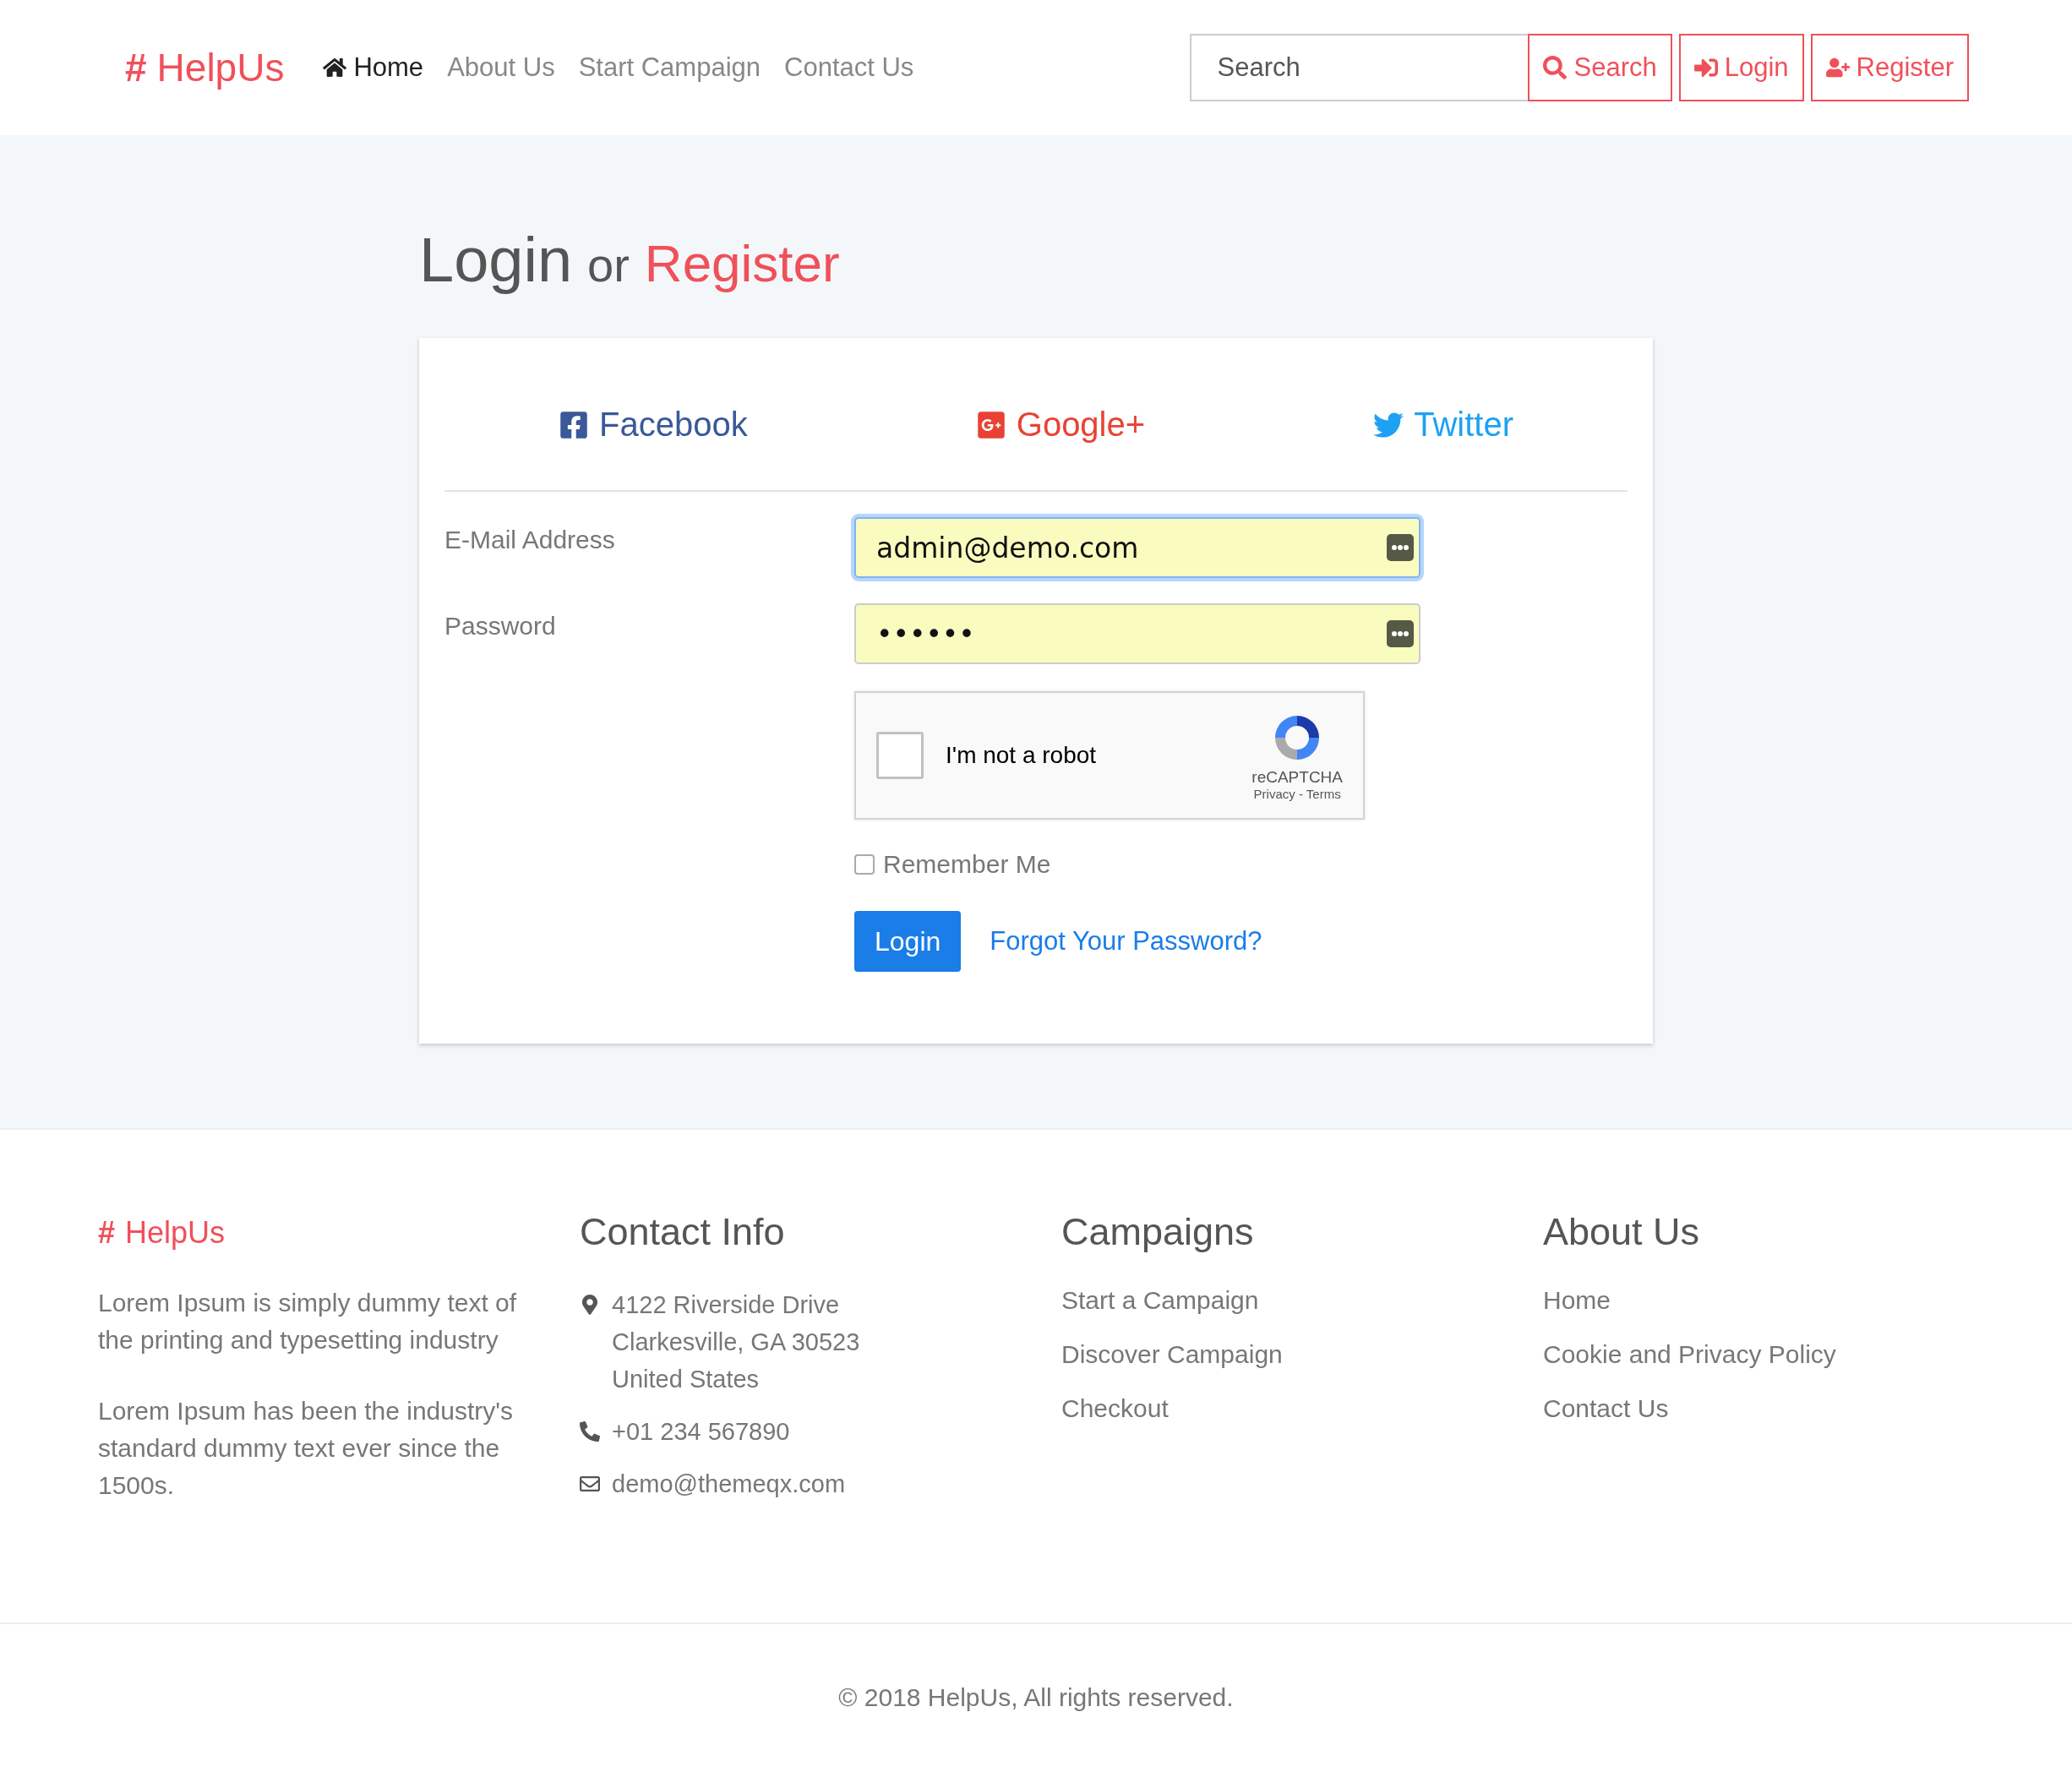 This screenshot has width=2072, height=1783. What do you see at coordinates (308, 1321) in the screenshot?
I see `footer-paragraph: Lorem Ipsum is simply dummy text of the printing and typesetting industry` at bounding box center [308, 1321].